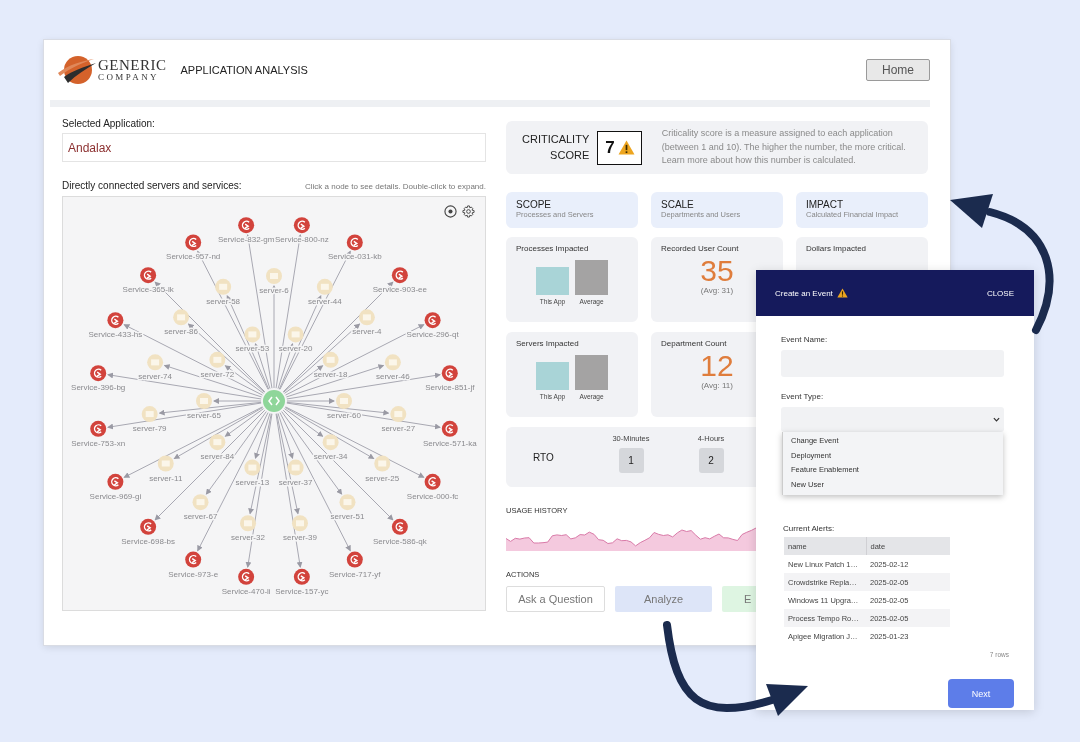 This screenshot has width=1080, height=742. What do you see at coordinates (717, 386) in the screenshot?
I see `metric-average: (Avg: 11)` at bounding box center [717, 386].